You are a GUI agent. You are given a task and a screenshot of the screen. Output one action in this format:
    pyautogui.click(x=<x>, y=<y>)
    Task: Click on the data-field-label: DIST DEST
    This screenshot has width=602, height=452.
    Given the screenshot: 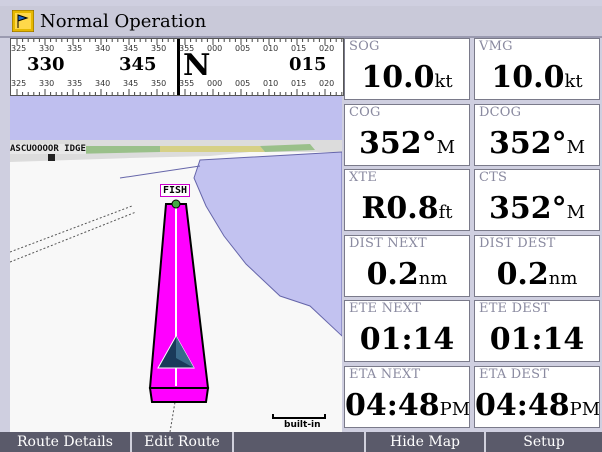 What is the action you would take?
    pyautogui.click(x=517, y=243)
    